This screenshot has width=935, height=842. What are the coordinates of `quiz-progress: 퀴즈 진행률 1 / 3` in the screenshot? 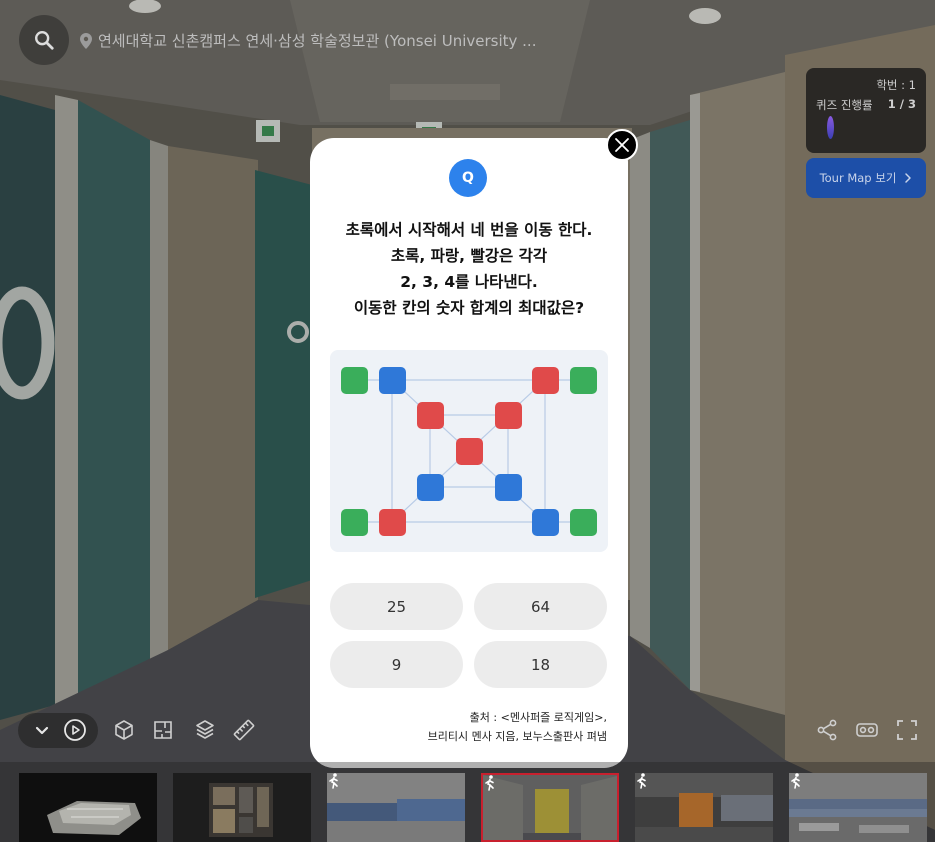 It's located at (866, 105).